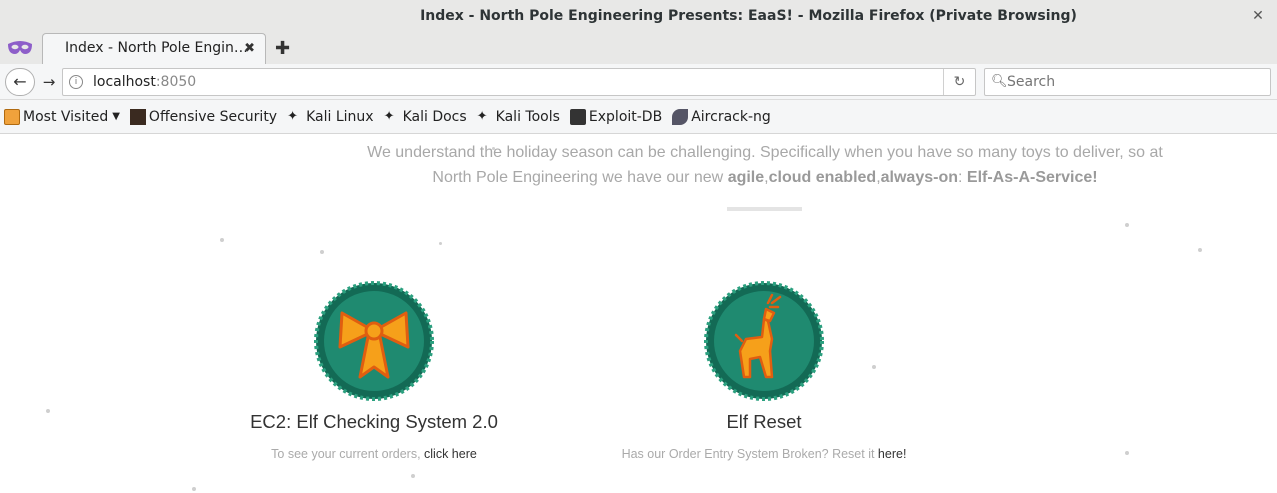 Image resolution: width=1277 pixels, height=493 pixels. Describe the element at coordinates (330, 117) in the screenshot. I see `bookmark-kali-linux: ✦ Kali Linux` at that location.